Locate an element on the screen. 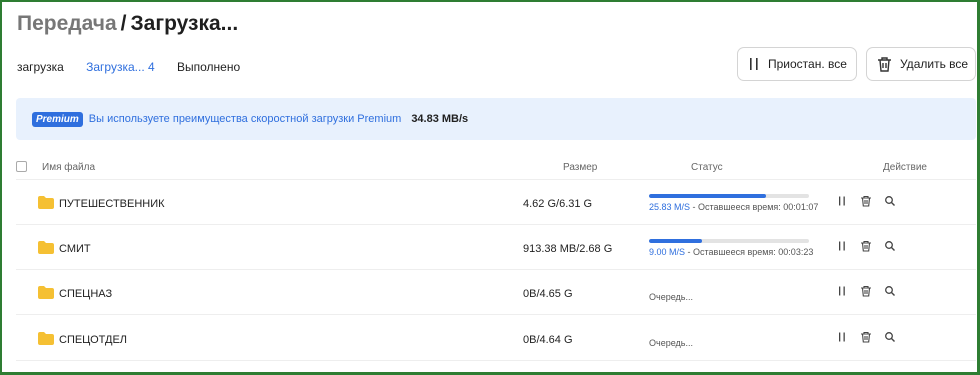  file-size: 0B/4.65 G is located at coordinates (548, 294).